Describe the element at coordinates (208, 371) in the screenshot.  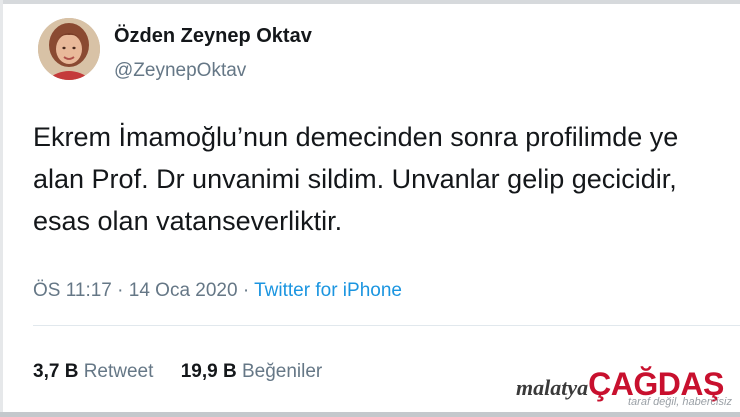
I see `likes-count: 19,9 B` at that location.